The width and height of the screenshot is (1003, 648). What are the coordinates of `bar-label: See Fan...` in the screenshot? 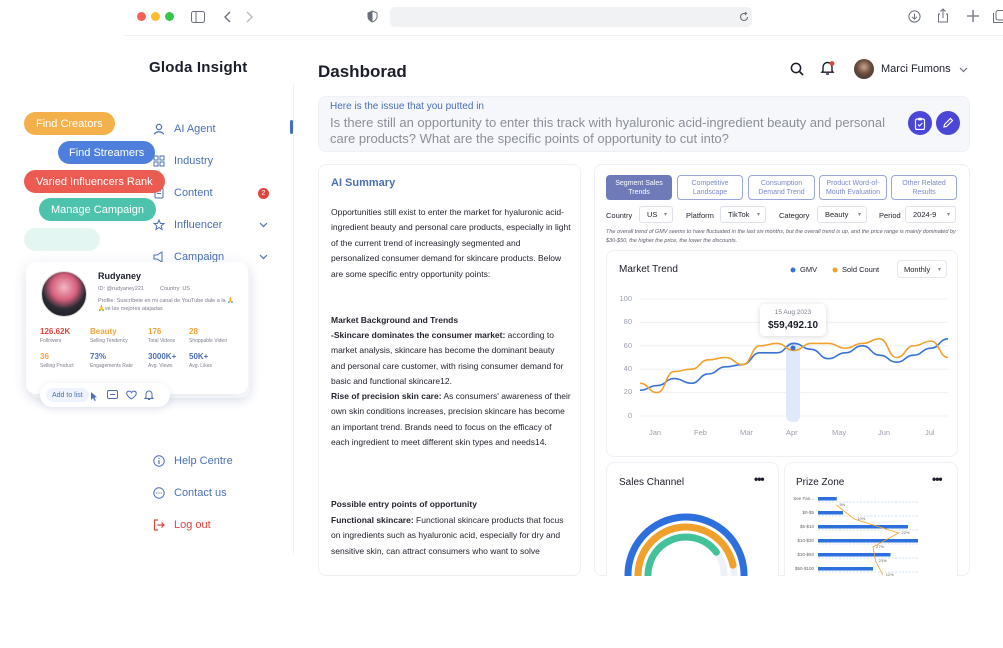 It's located at (803, 498).